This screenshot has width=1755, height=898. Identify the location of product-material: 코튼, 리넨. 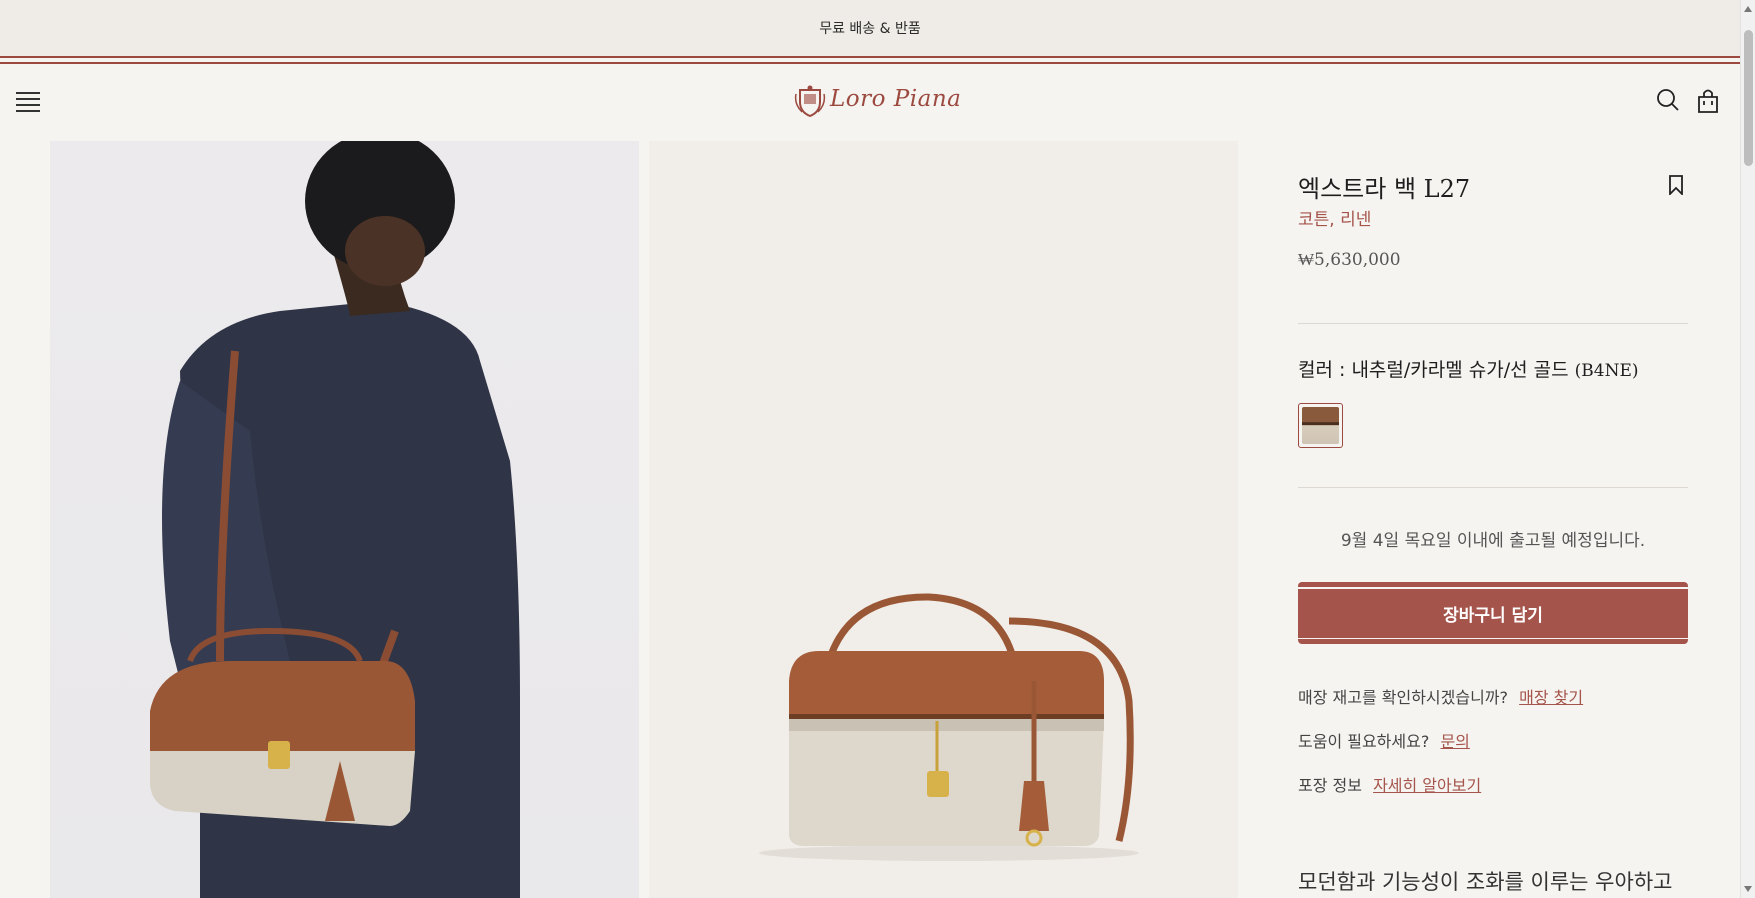
(1335, 220).